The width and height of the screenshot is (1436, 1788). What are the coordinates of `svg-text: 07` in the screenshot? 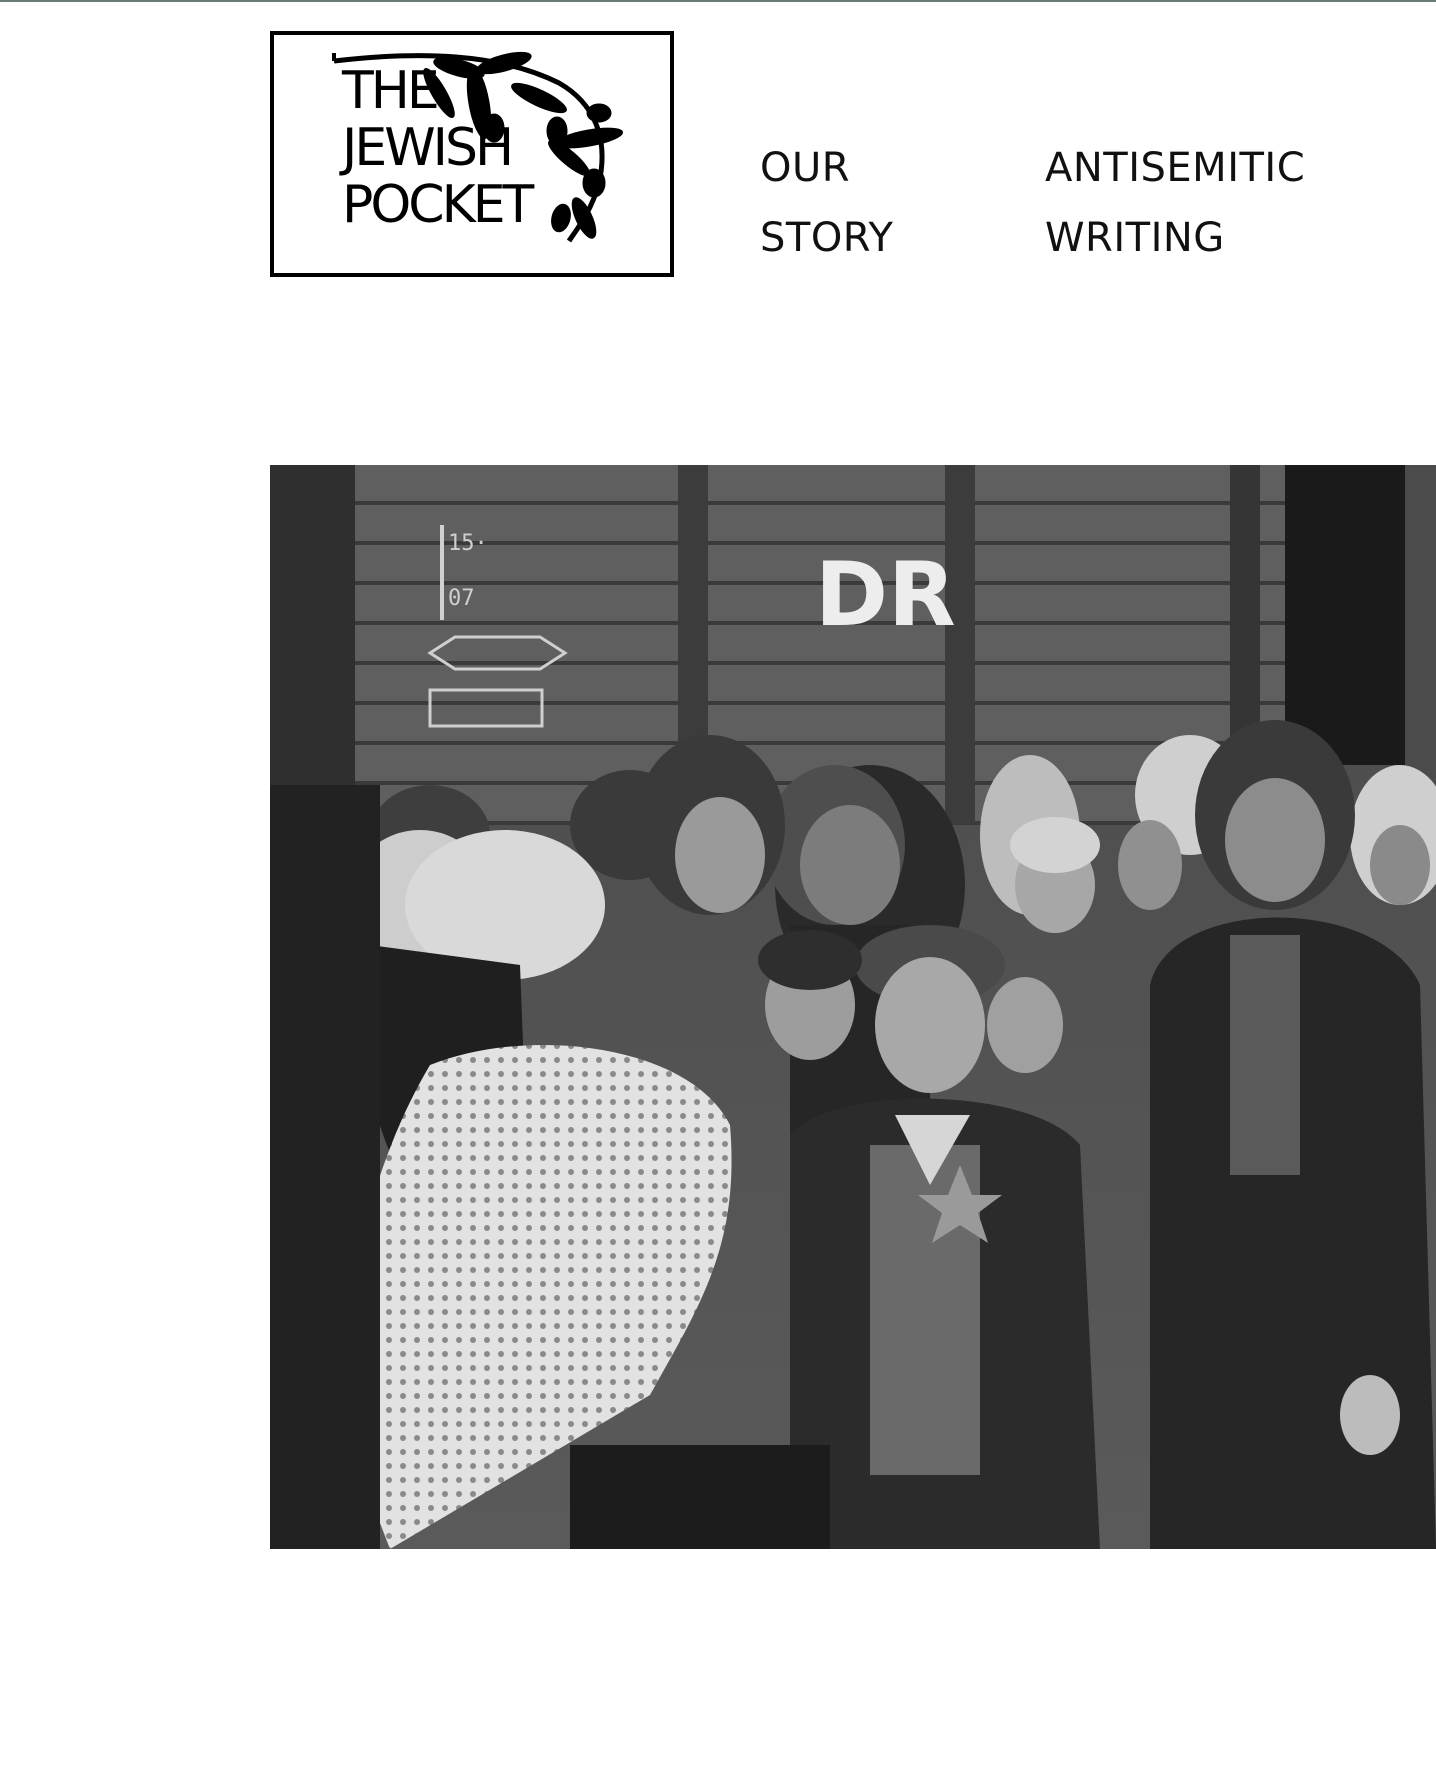 It's located at (461, 598).